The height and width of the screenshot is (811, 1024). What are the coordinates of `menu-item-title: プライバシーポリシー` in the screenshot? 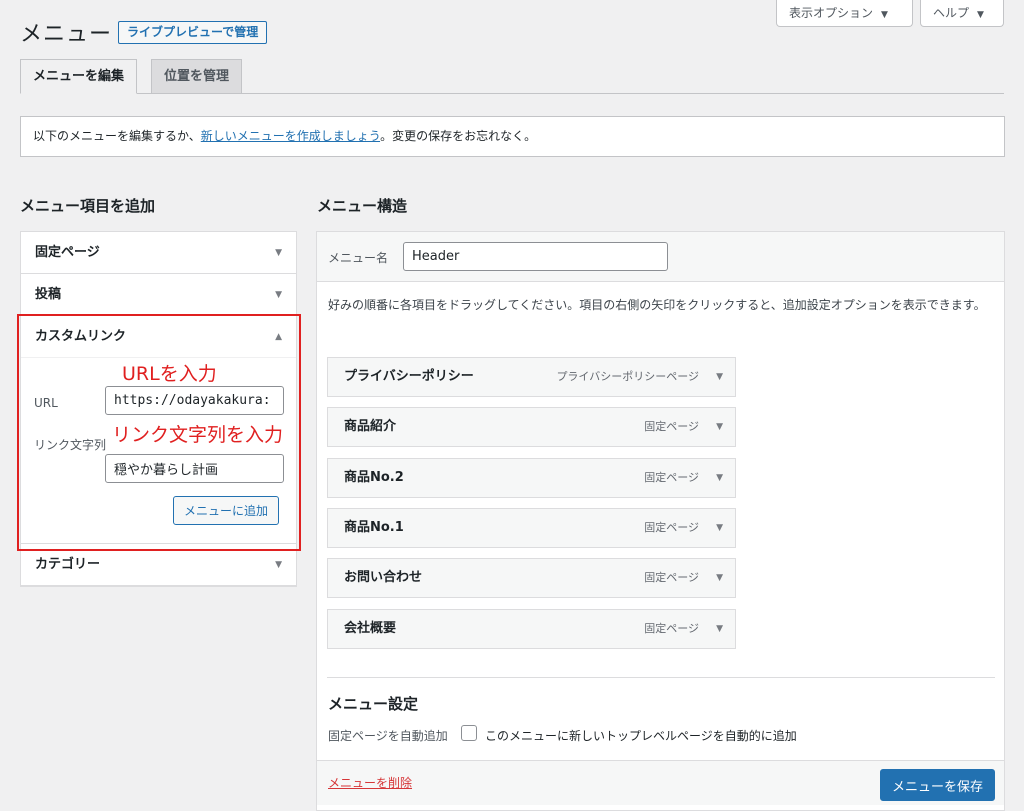 It's located at (409, 376).